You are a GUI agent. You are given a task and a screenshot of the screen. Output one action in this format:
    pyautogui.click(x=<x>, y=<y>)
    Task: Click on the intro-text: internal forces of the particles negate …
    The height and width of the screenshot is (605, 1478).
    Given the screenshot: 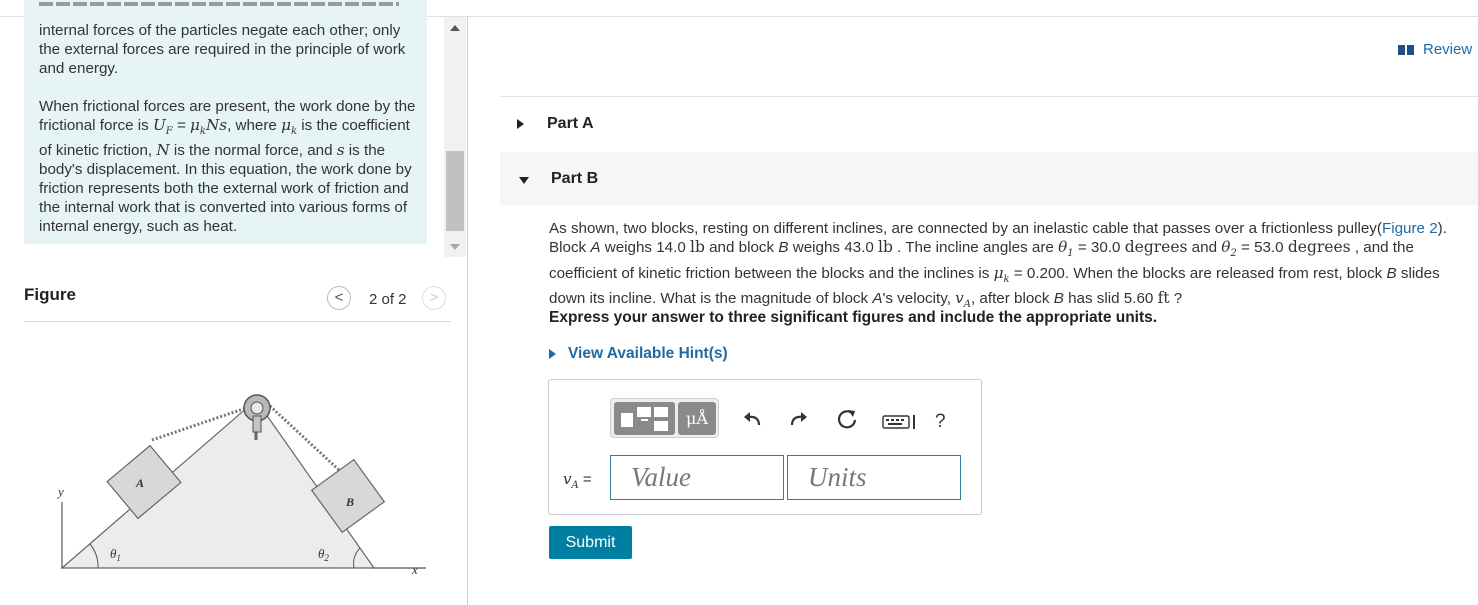 What is the action you would take?
    pyautogui.click(x=229, y=132)
    